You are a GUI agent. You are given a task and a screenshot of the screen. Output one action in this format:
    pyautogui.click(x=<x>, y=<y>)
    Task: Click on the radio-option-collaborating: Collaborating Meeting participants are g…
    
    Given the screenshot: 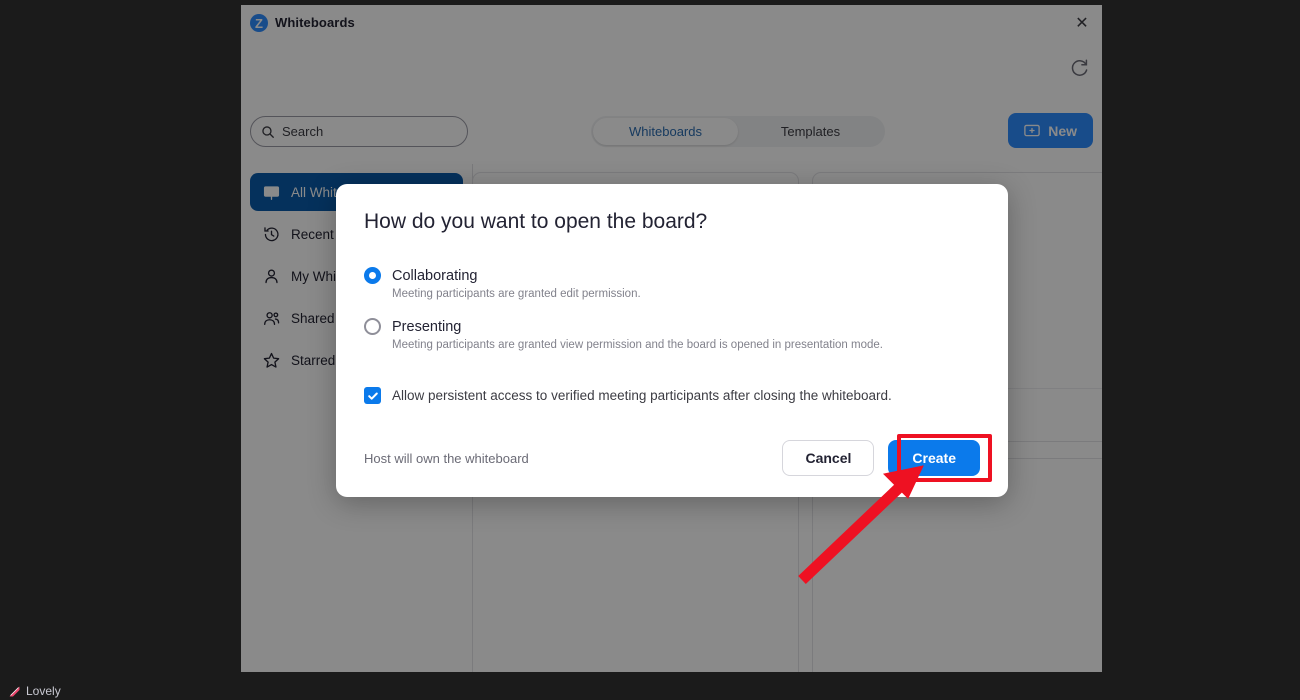 What is the action you would take?
    pyautogui.click(x=672, y=283)
    